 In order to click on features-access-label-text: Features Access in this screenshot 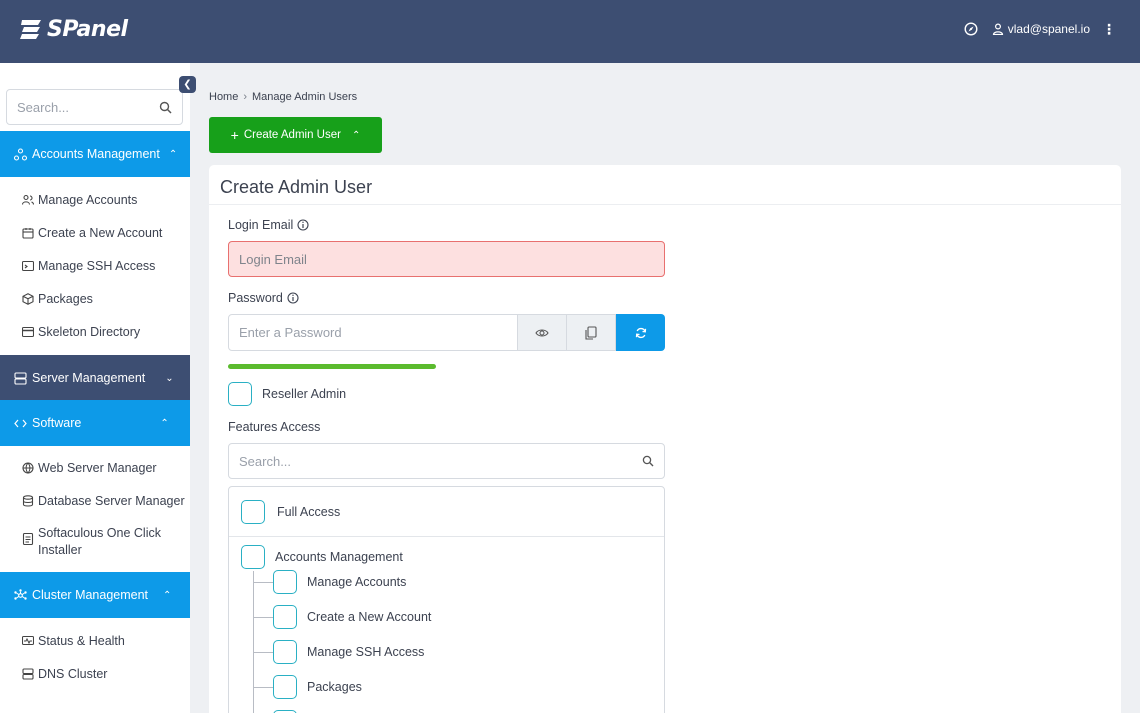, I will do `click(274, 427)`.